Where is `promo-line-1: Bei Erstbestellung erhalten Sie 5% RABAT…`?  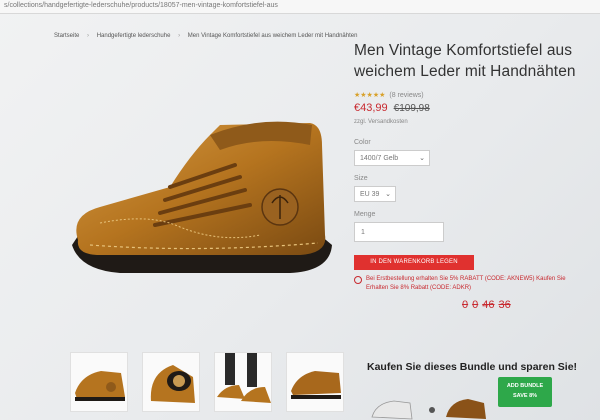
promo-line-1: Bei Erstbestellung erhalten Sie 5% RABAT… is located at coordinates (466, 279).